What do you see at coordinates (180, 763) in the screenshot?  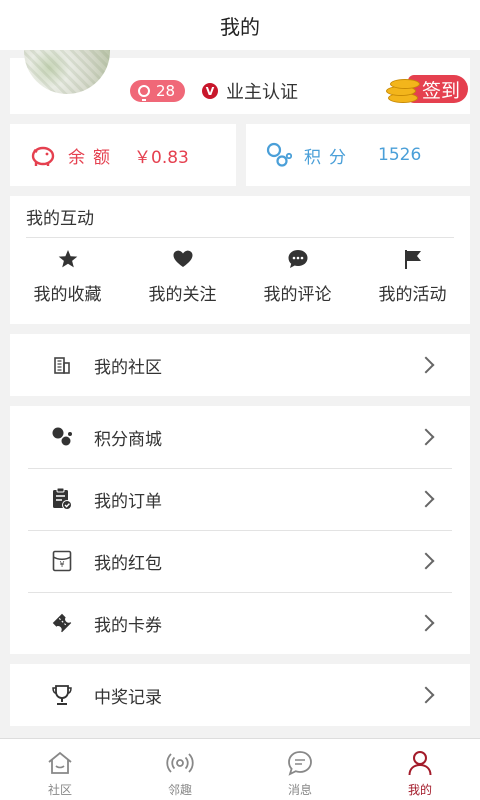 I see `broadcast-icon` at bounding box center [180, 763].